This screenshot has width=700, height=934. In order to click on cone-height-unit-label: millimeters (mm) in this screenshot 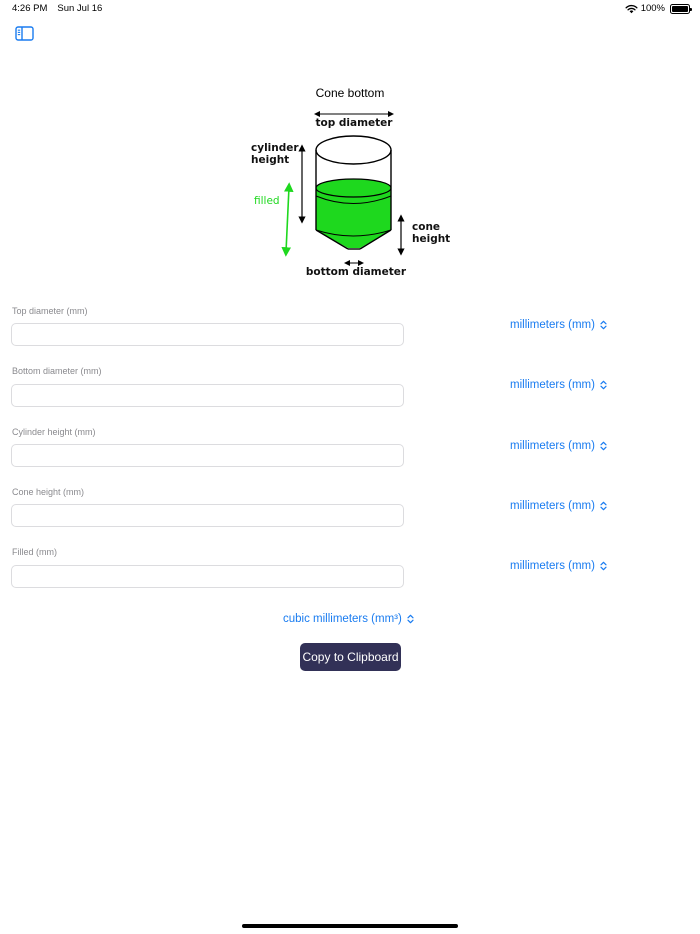, I will do `click(552, 506)`.